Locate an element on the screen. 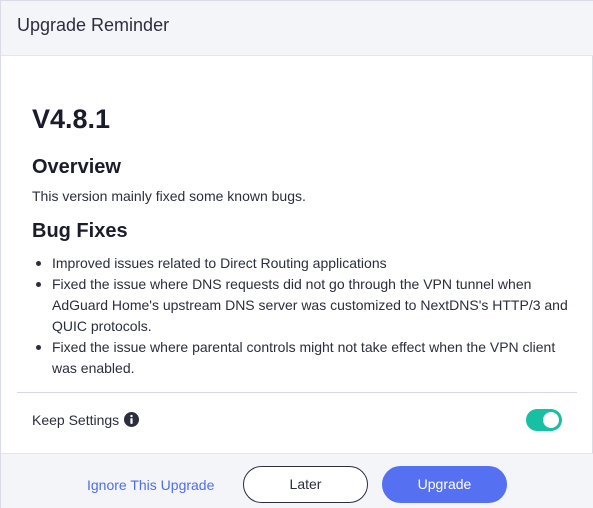 The image size is (593, 508). info-icon is located at coordinates (131, 419).